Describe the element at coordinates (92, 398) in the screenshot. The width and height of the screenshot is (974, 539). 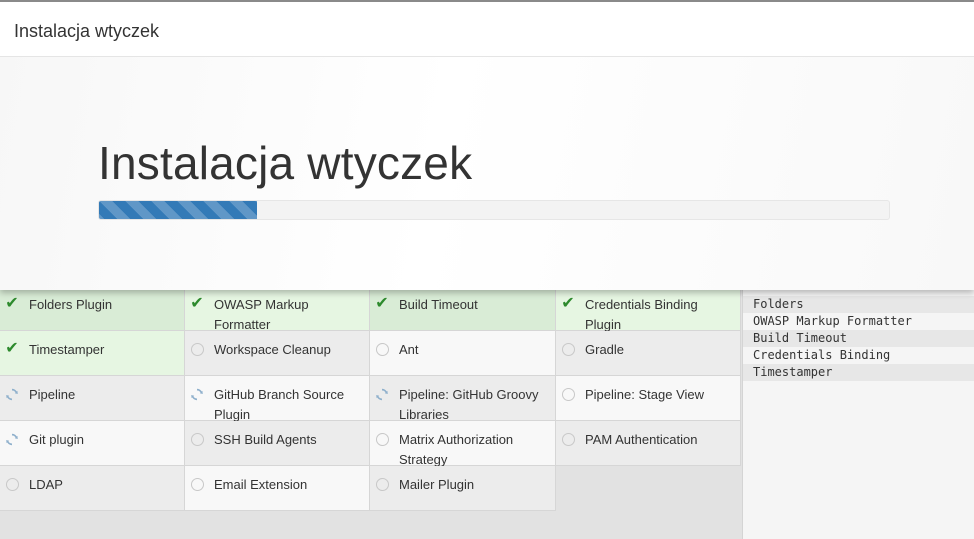
I see `plugin-item: Pipeline` at that location.